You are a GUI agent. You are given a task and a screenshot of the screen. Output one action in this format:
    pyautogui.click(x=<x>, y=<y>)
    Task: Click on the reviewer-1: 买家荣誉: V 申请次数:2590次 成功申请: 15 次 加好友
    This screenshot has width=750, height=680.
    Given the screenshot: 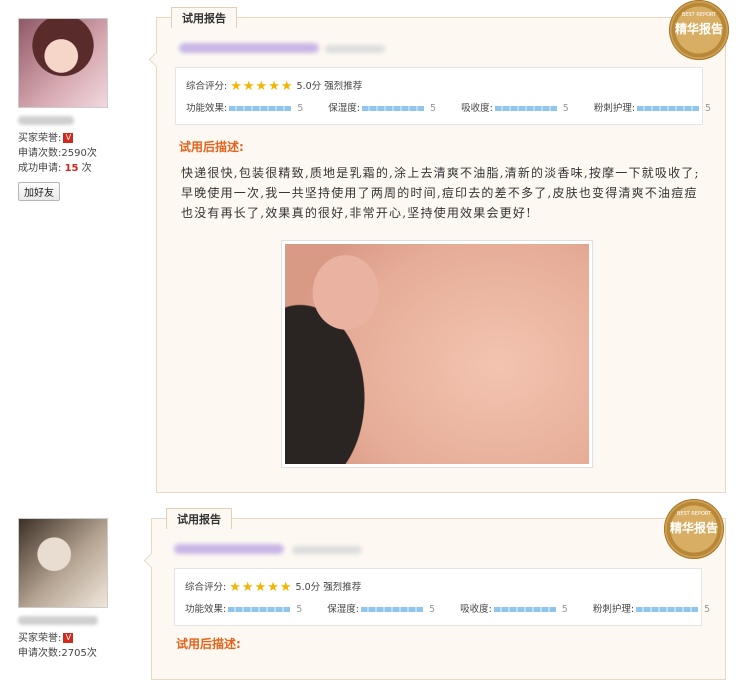 What is the action you would take?
    pyautogui.click(x=73, y=109)
    